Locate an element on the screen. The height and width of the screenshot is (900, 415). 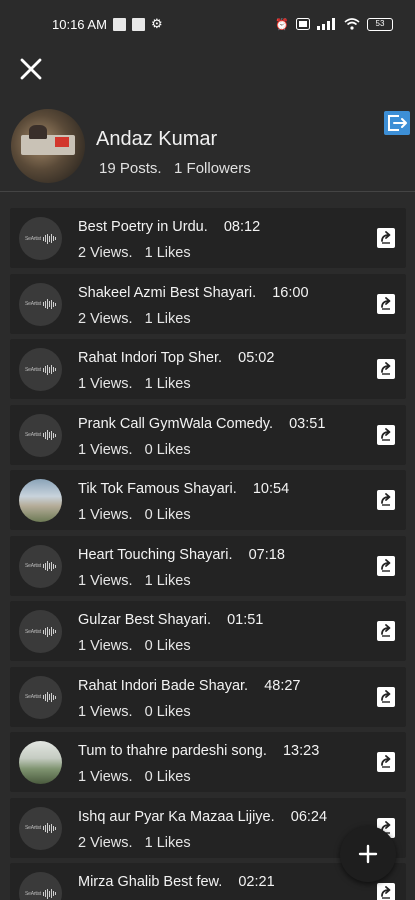
status-time: 10:16 AM is located at coordinates (79, 24).